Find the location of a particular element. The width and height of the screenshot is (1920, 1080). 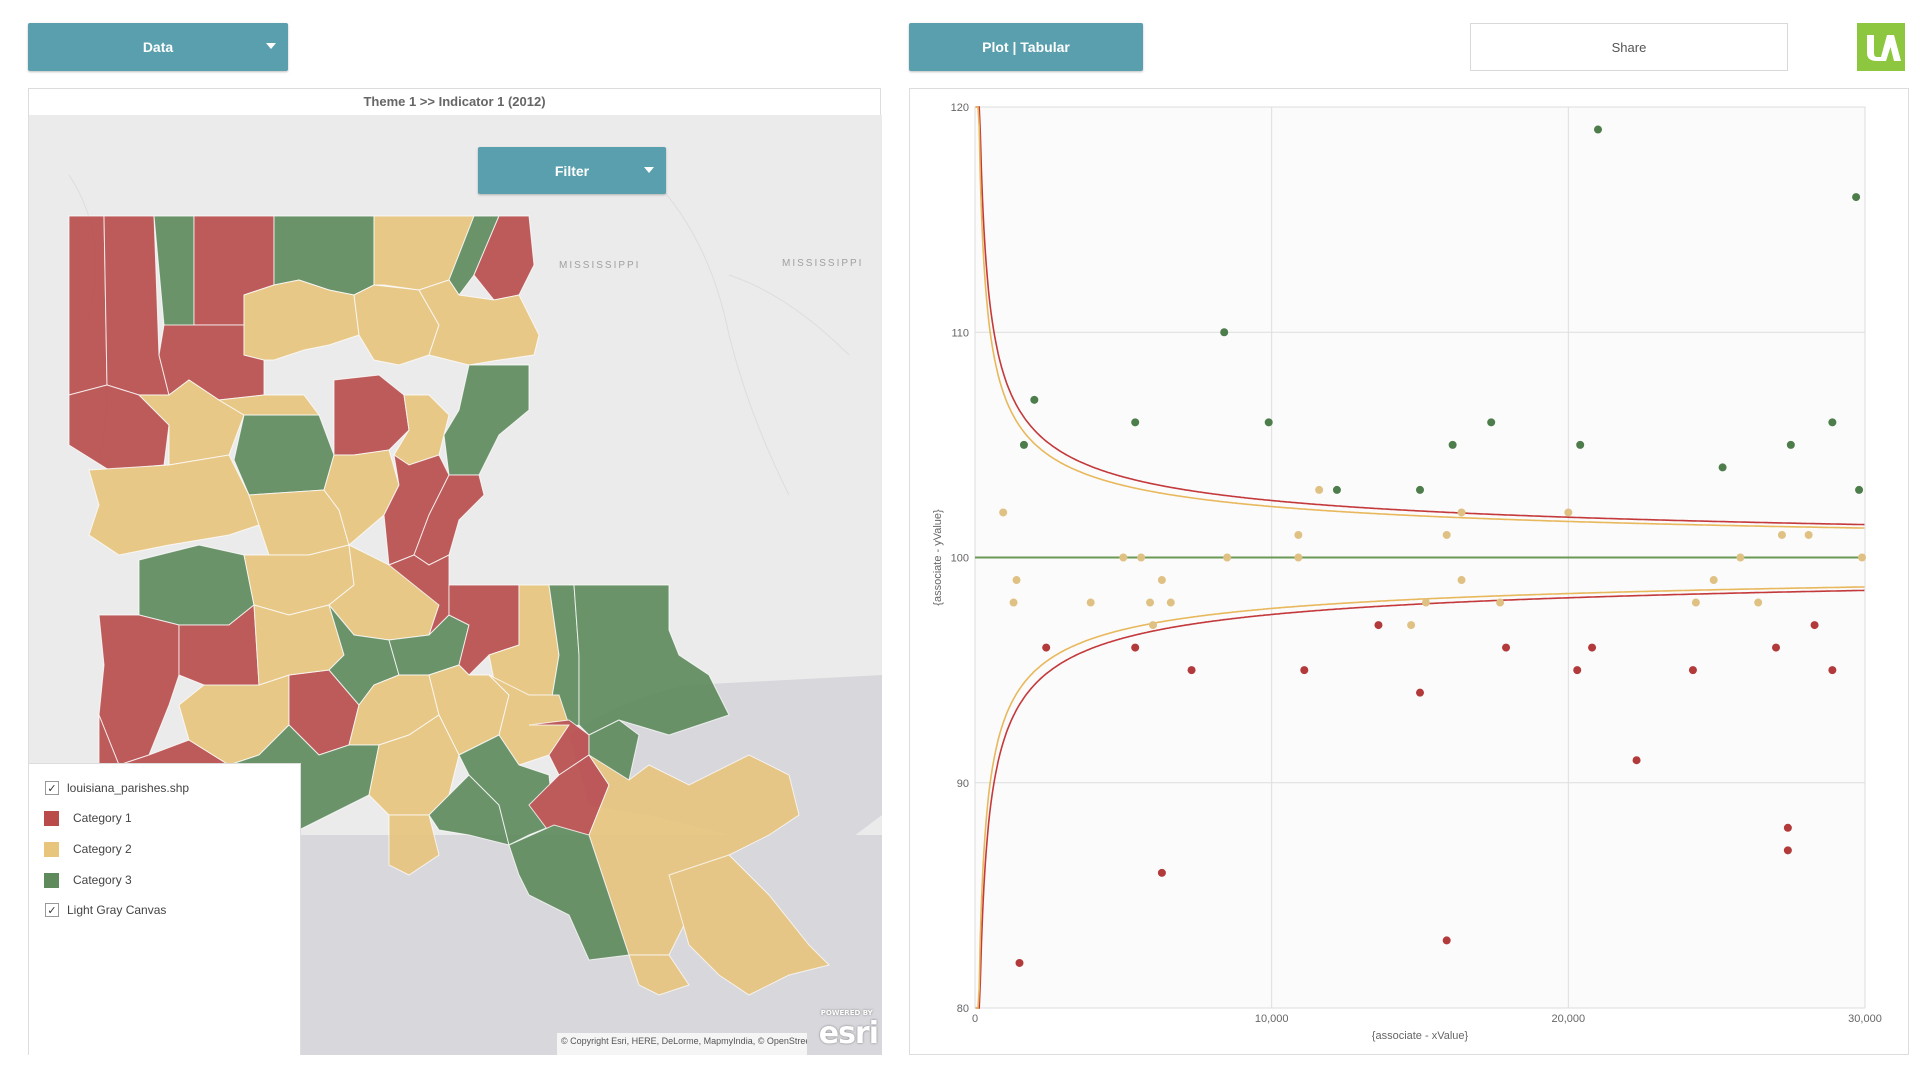

plot-tabular-button: Plot | Tabular is located at coordinates (1026, 47).